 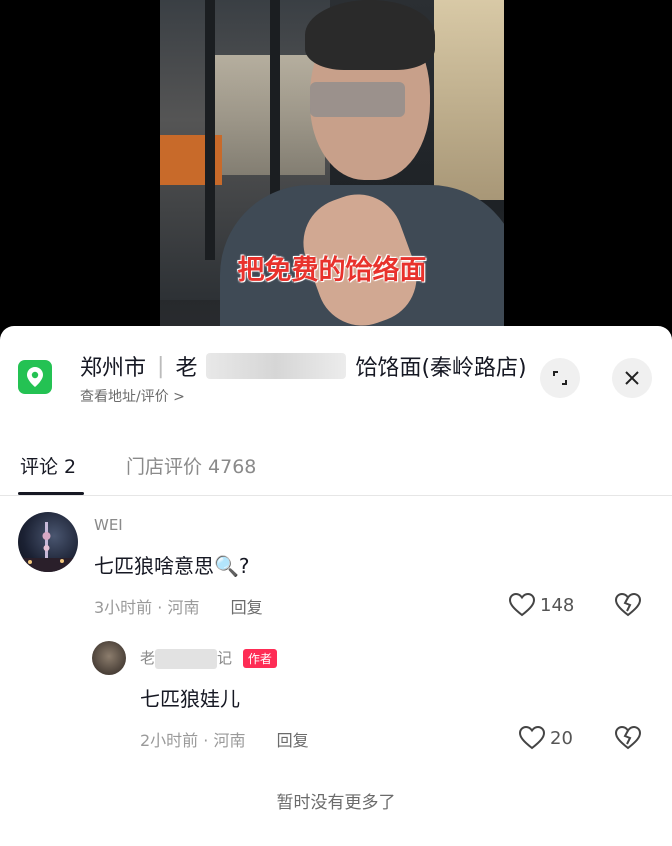 What do you see at coordinates (191, 465) in the screenshot?
I see `tab-store-reviews: 门店评价 4768` at bounding box center [191, 465].